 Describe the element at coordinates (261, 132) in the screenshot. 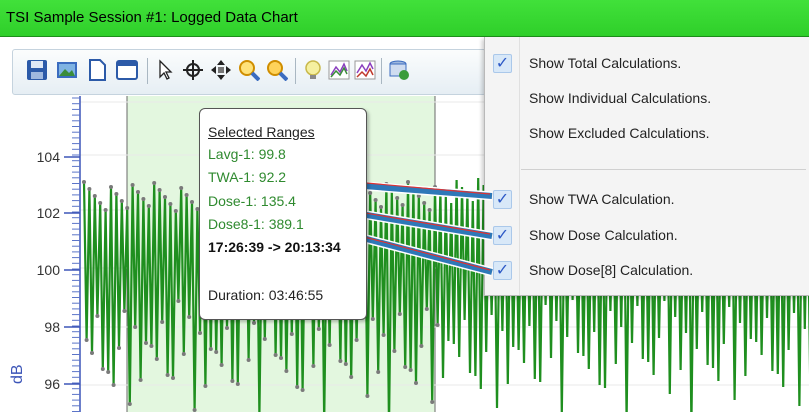

I see `tooltip-heading: Selected Ranges` at that location.